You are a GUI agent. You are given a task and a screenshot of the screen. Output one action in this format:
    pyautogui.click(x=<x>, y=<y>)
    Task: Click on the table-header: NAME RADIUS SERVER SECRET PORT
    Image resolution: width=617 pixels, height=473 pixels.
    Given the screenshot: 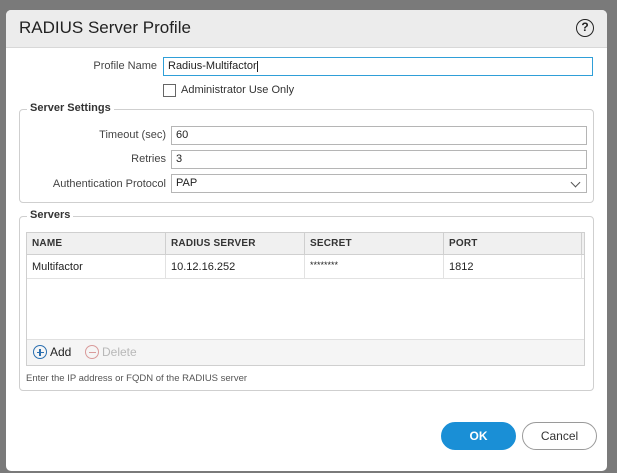 What is the action you would take?
    pyautogui.click(x=305, y=244)
    